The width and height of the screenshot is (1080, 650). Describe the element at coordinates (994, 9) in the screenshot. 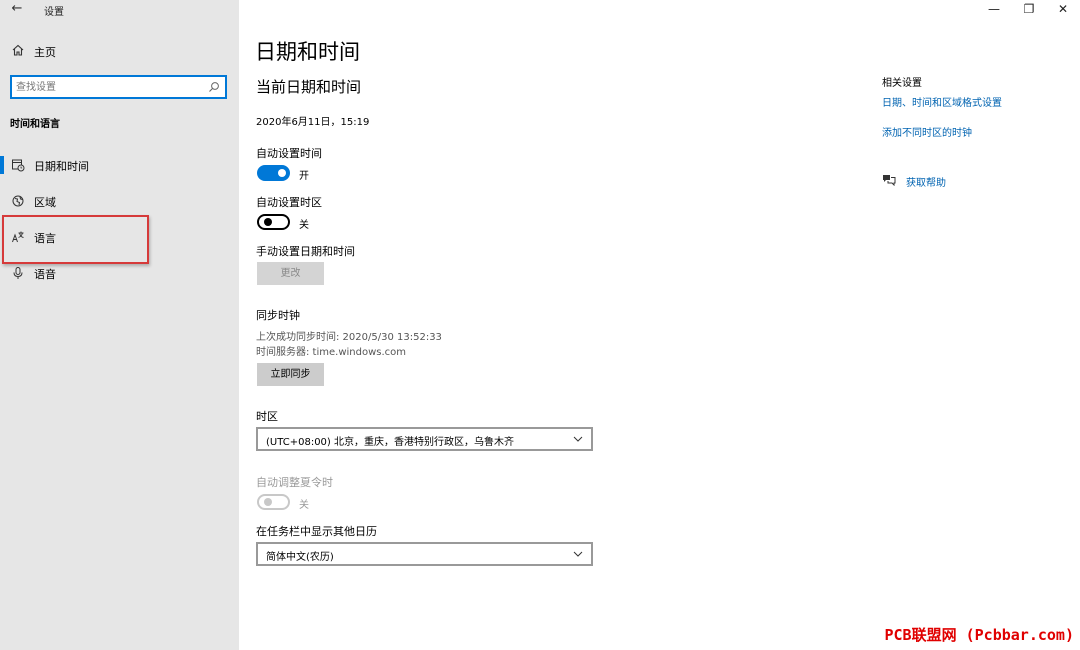

I see `minimize-icon: —` at that location.